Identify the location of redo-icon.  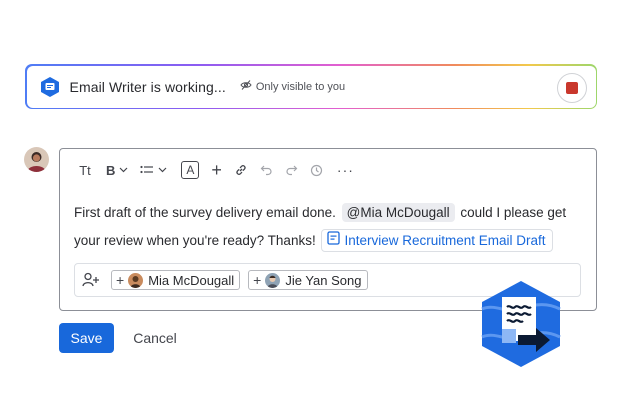
(291, 170).